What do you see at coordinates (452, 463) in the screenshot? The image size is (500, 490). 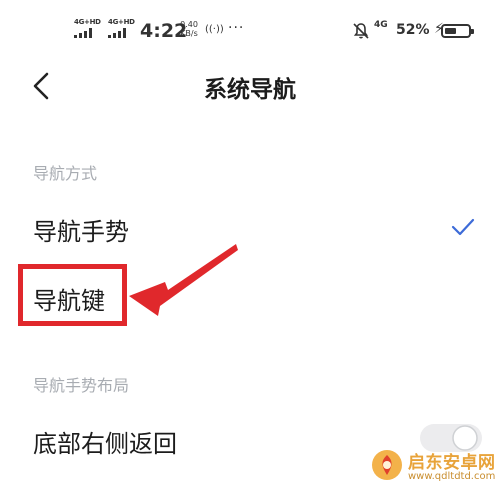 I see `watermark-name: 启东安卓网` at bounding box center [452, 463].